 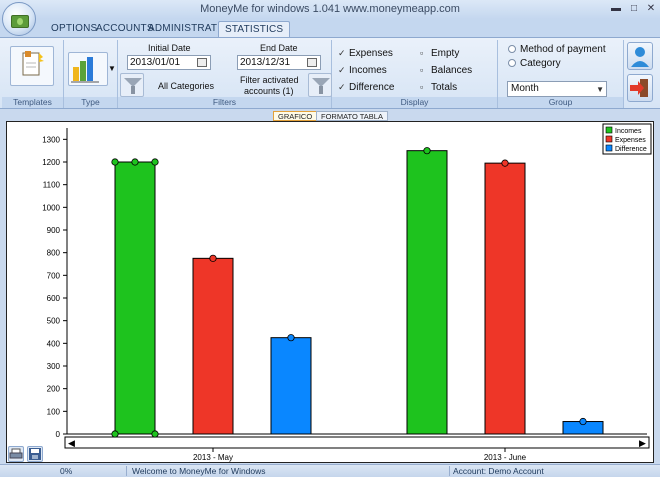 I want to click on templates-group-label: Templates, so click(x=32, y=102).